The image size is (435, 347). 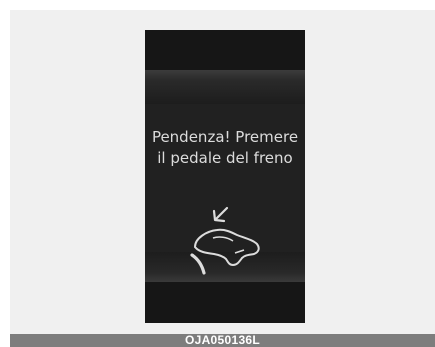 What do you see at coordinates (226, 247) in the screenshot?
I see `shoe-icon` at bounding box center [226, 247].